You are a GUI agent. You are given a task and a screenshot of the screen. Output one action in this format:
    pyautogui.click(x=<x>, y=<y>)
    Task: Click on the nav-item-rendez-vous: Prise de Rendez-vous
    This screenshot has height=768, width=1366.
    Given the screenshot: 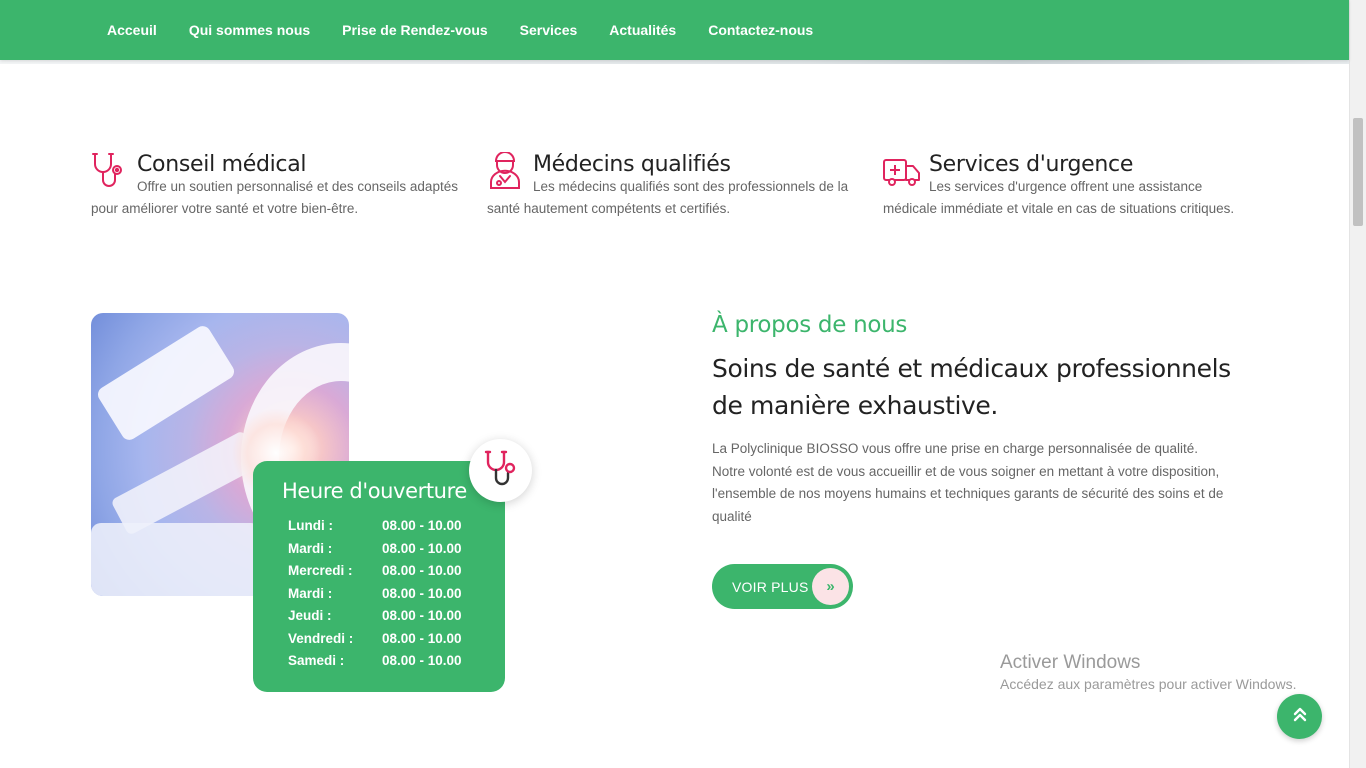 What is the action you would take?
    pyautogui.click(x=415, y=30)
    